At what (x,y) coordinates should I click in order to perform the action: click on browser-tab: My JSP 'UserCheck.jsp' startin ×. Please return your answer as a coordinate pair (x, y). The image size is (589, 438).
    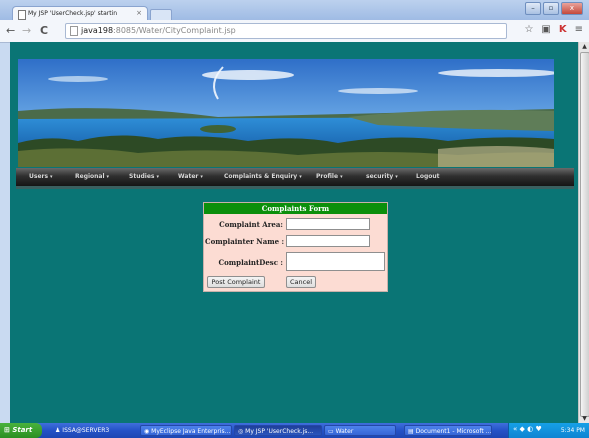
    Looking at the image, I should click on (80, 13).